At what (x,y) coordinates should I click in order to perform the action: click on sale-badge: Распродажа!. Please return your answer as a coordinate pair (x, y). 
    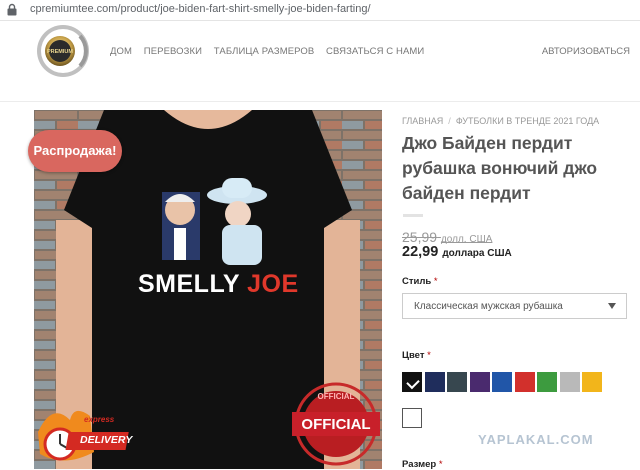
    Looking at the image, I should click on (75, 151).